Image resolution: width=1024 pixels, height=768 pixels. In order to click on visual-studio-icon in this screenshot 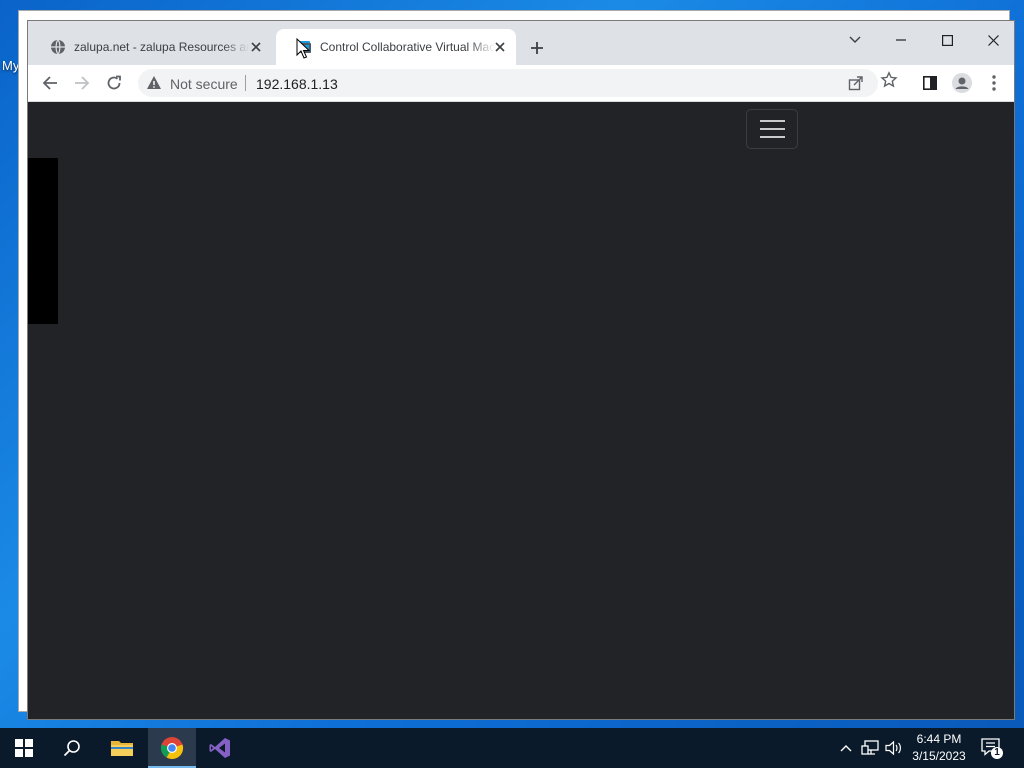, I will do `click(219, 748)`.